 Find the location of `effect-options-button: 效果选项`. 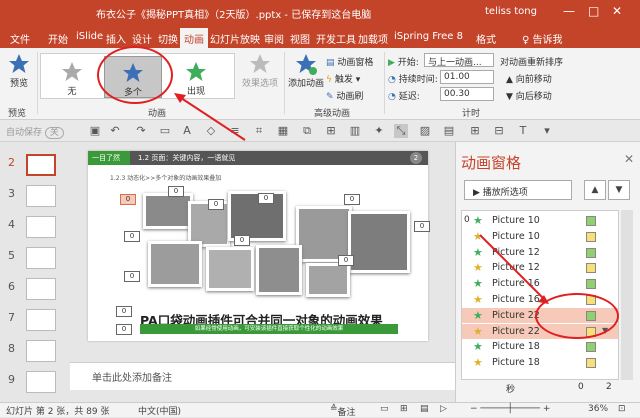

effect-options-button: 效果选项 is located at coordinates (260, 70).